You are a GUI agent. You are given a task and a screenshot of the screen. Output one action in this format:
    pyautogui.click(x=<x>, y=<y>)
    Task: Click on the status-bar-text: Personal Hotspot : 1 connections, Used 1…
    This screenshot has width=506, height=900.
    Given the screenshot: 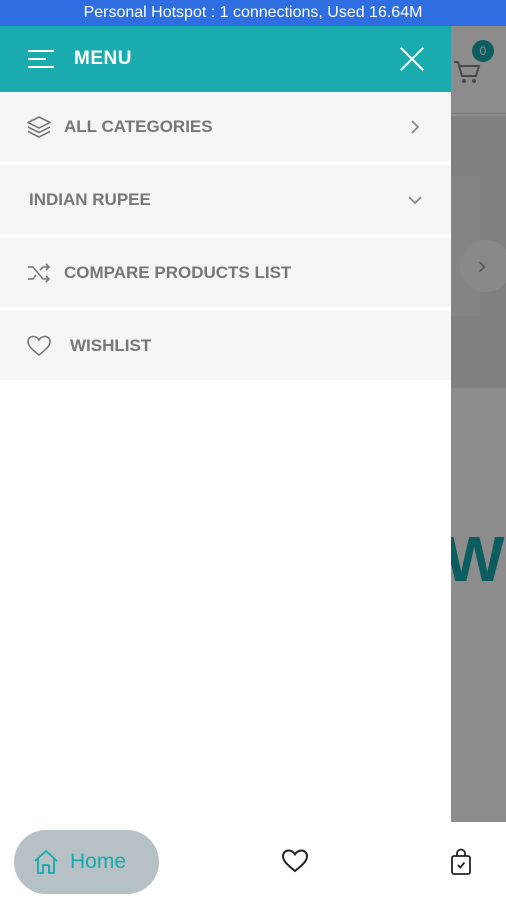 What is the action you would take?
    pyautogui.click(x=253, y=12)
    